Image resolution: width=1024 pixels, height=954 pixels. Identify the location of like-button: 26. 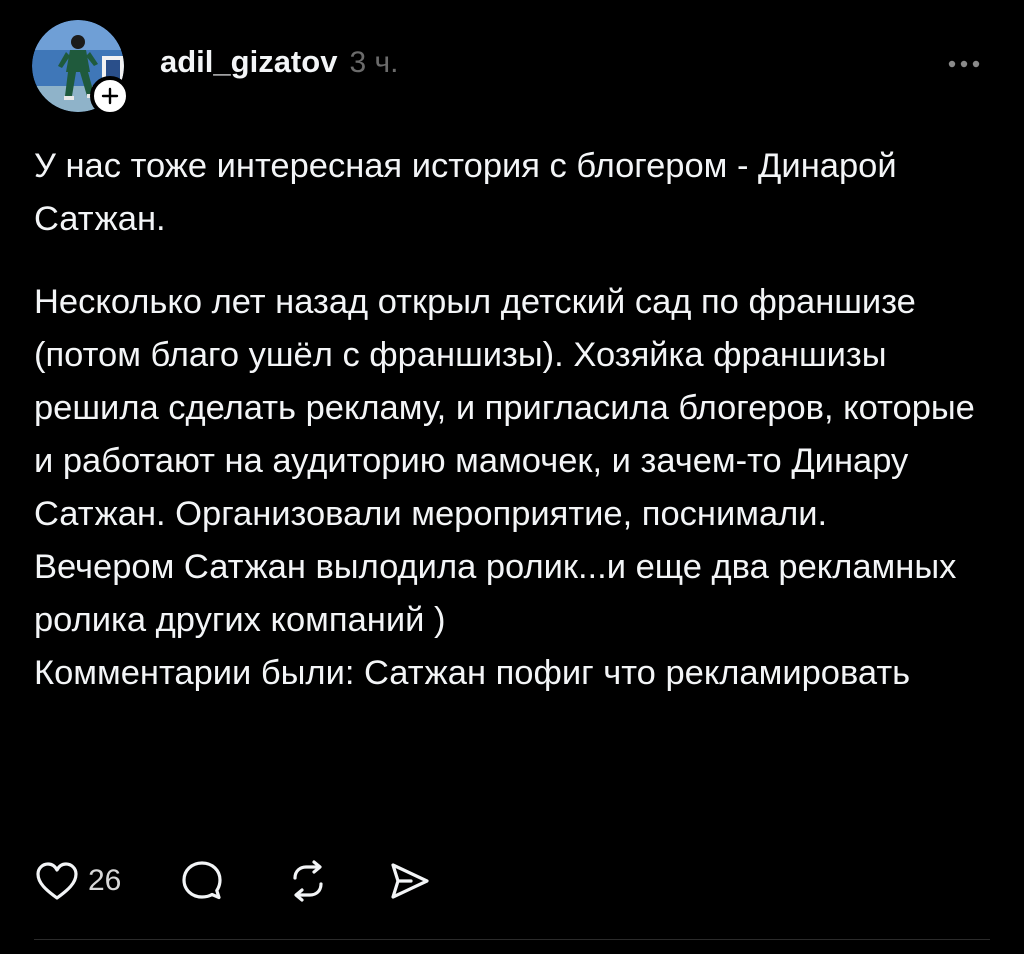
(77, 881).